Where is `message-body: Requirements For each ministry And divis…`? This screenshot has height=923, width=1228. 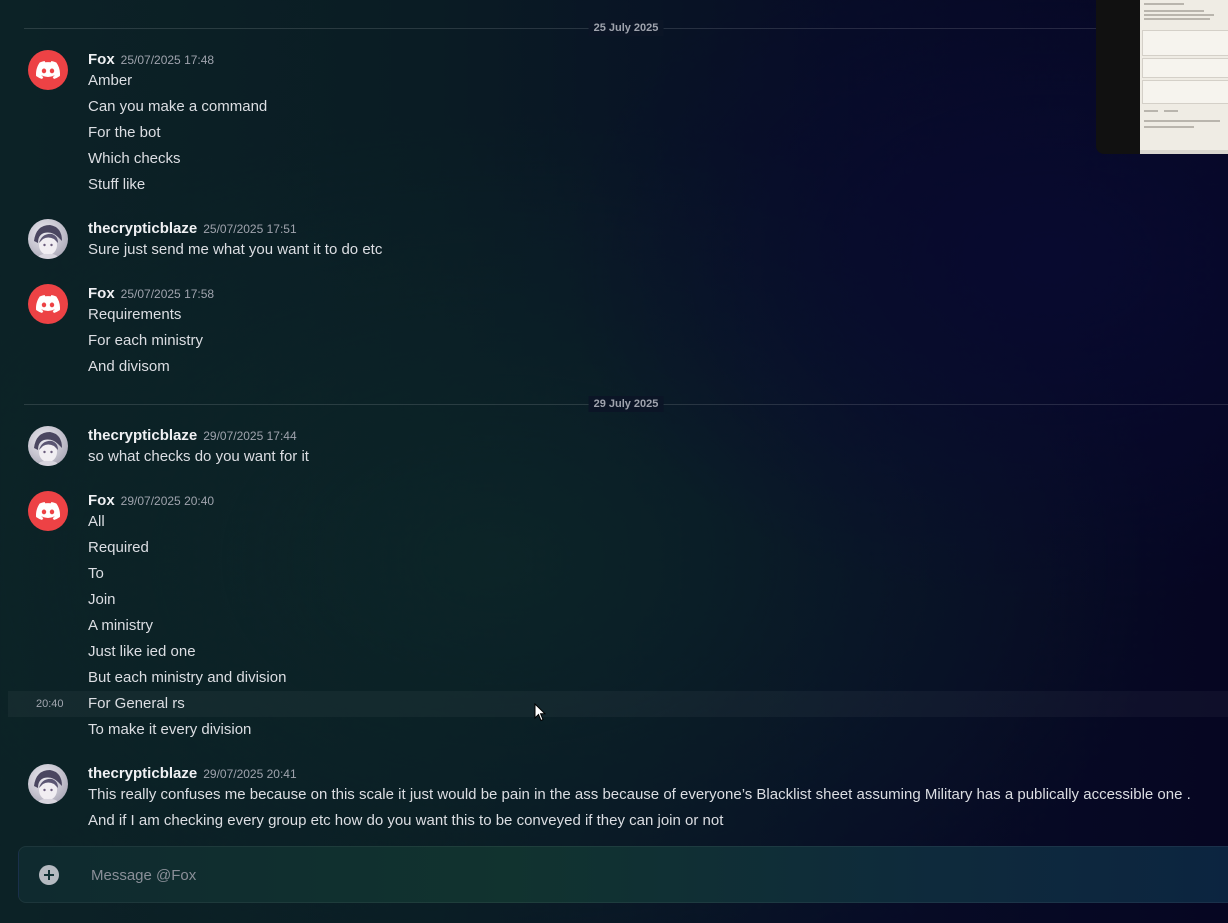
message-body: Requirements For each ministry And divis… is located at coordinates (648, 344).